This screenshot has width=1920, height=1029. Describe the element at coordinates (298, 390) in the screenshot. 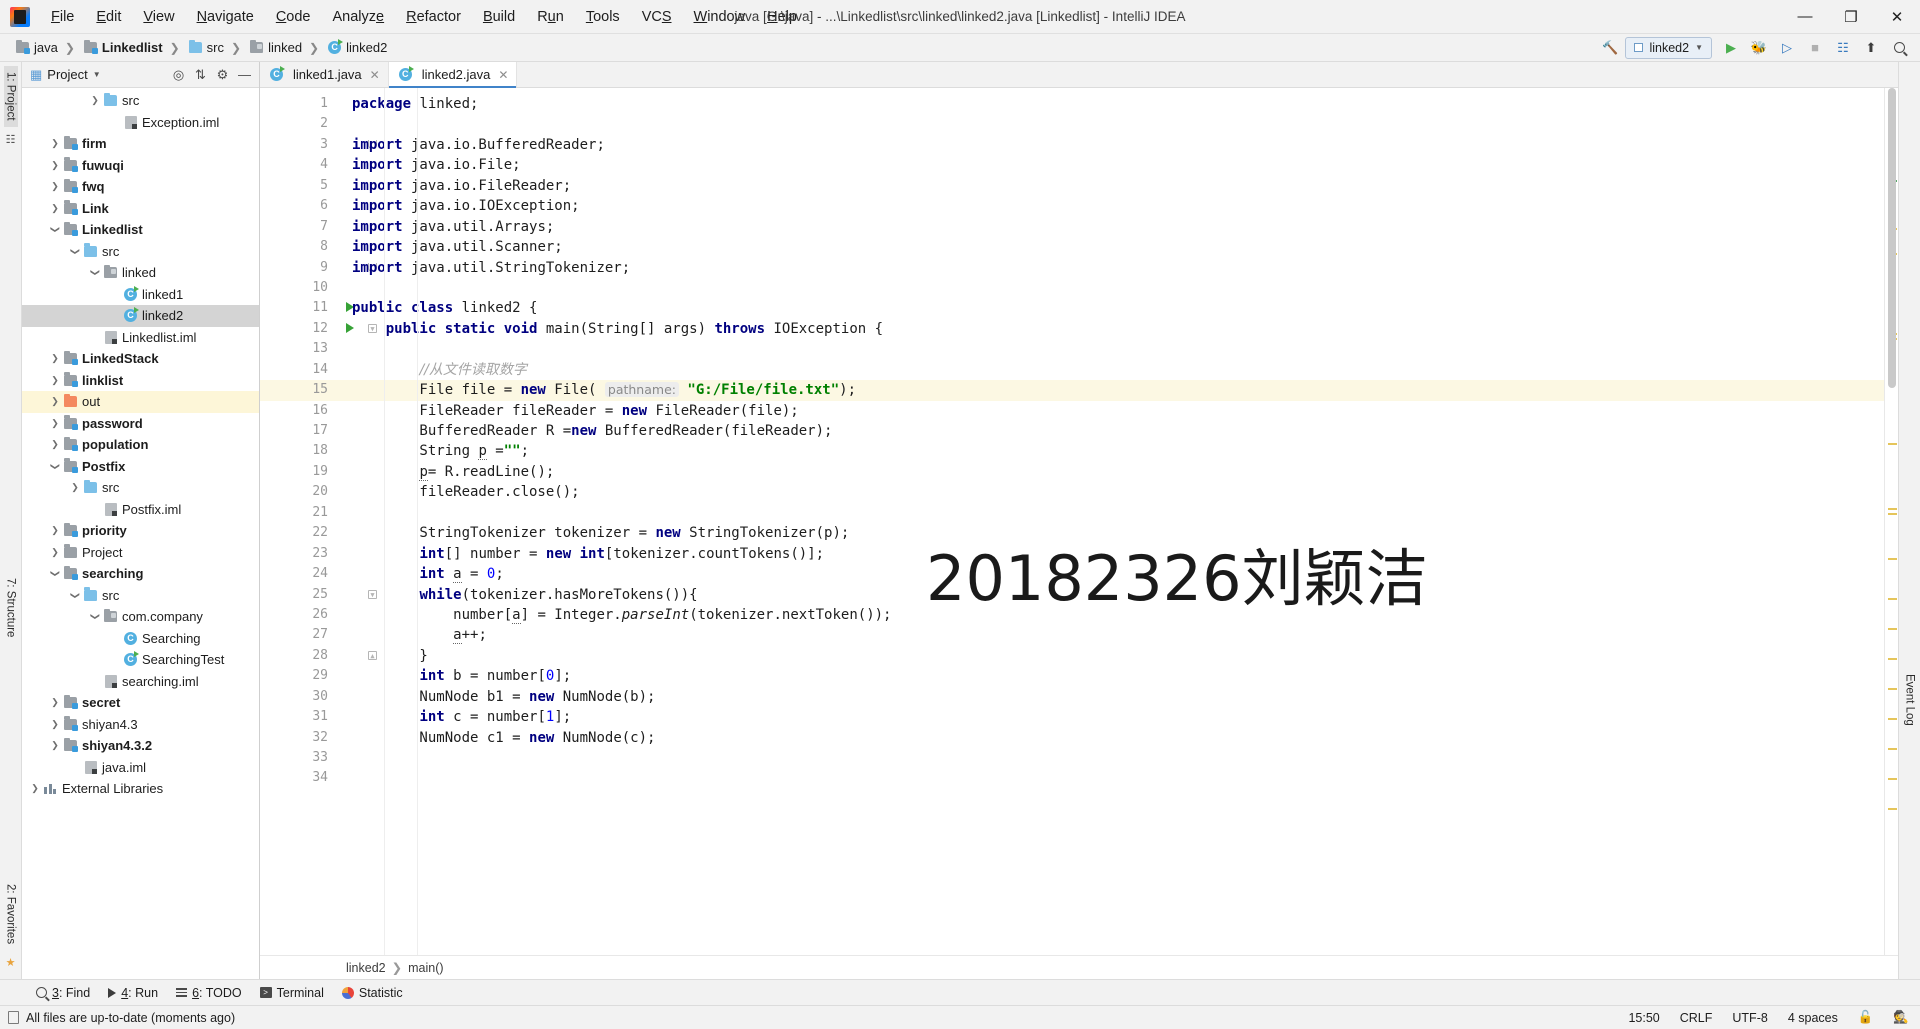

I see `gutter-line-15: 15` at that location.